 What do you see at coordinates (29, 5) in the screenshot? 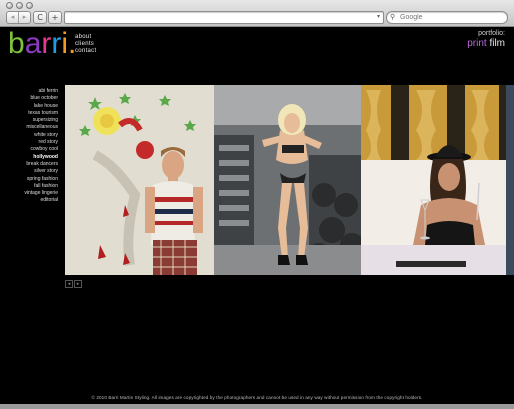
I see `zoom-window-button` at bounding box center [29, 5].